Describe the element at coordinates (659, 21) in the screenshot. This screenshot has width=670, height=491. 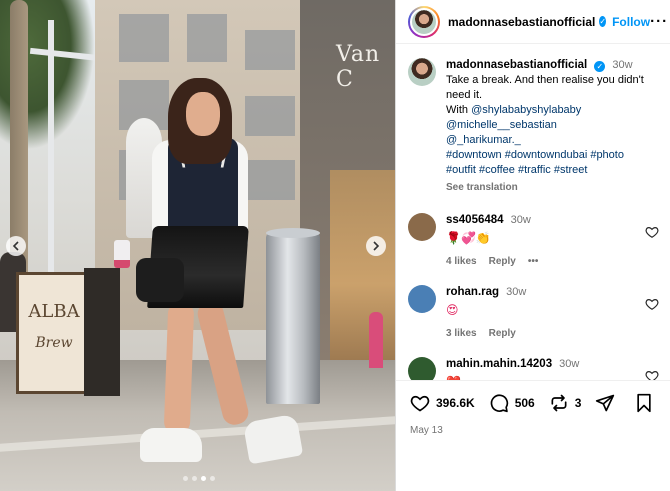
I see `more-options-icon: ···` at that location.